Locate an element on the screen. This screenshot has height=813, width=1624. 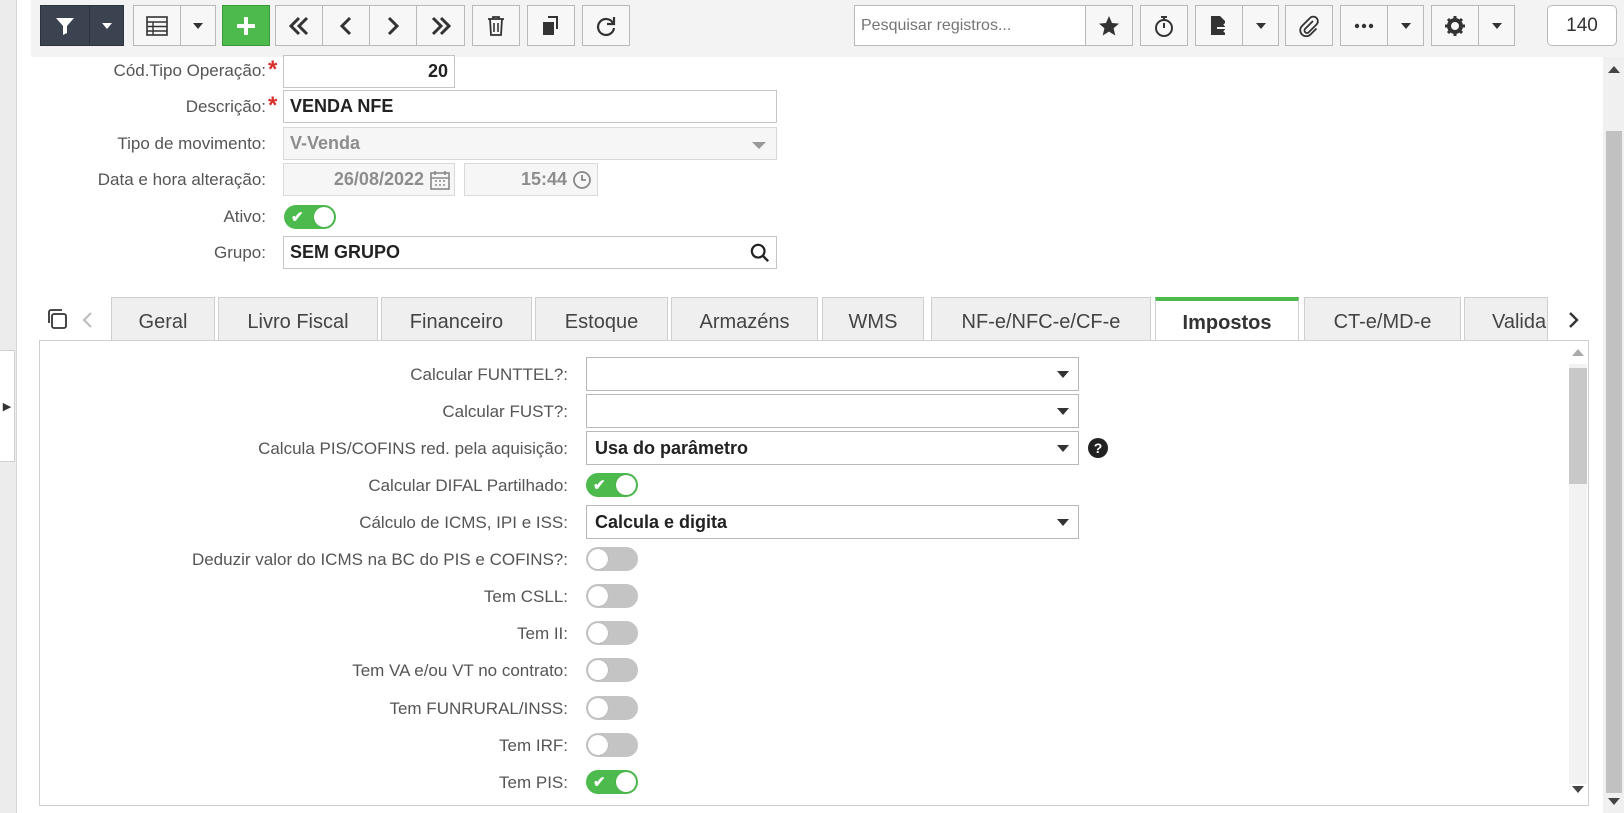
grid-view-button is located at coordinates (157, 25).